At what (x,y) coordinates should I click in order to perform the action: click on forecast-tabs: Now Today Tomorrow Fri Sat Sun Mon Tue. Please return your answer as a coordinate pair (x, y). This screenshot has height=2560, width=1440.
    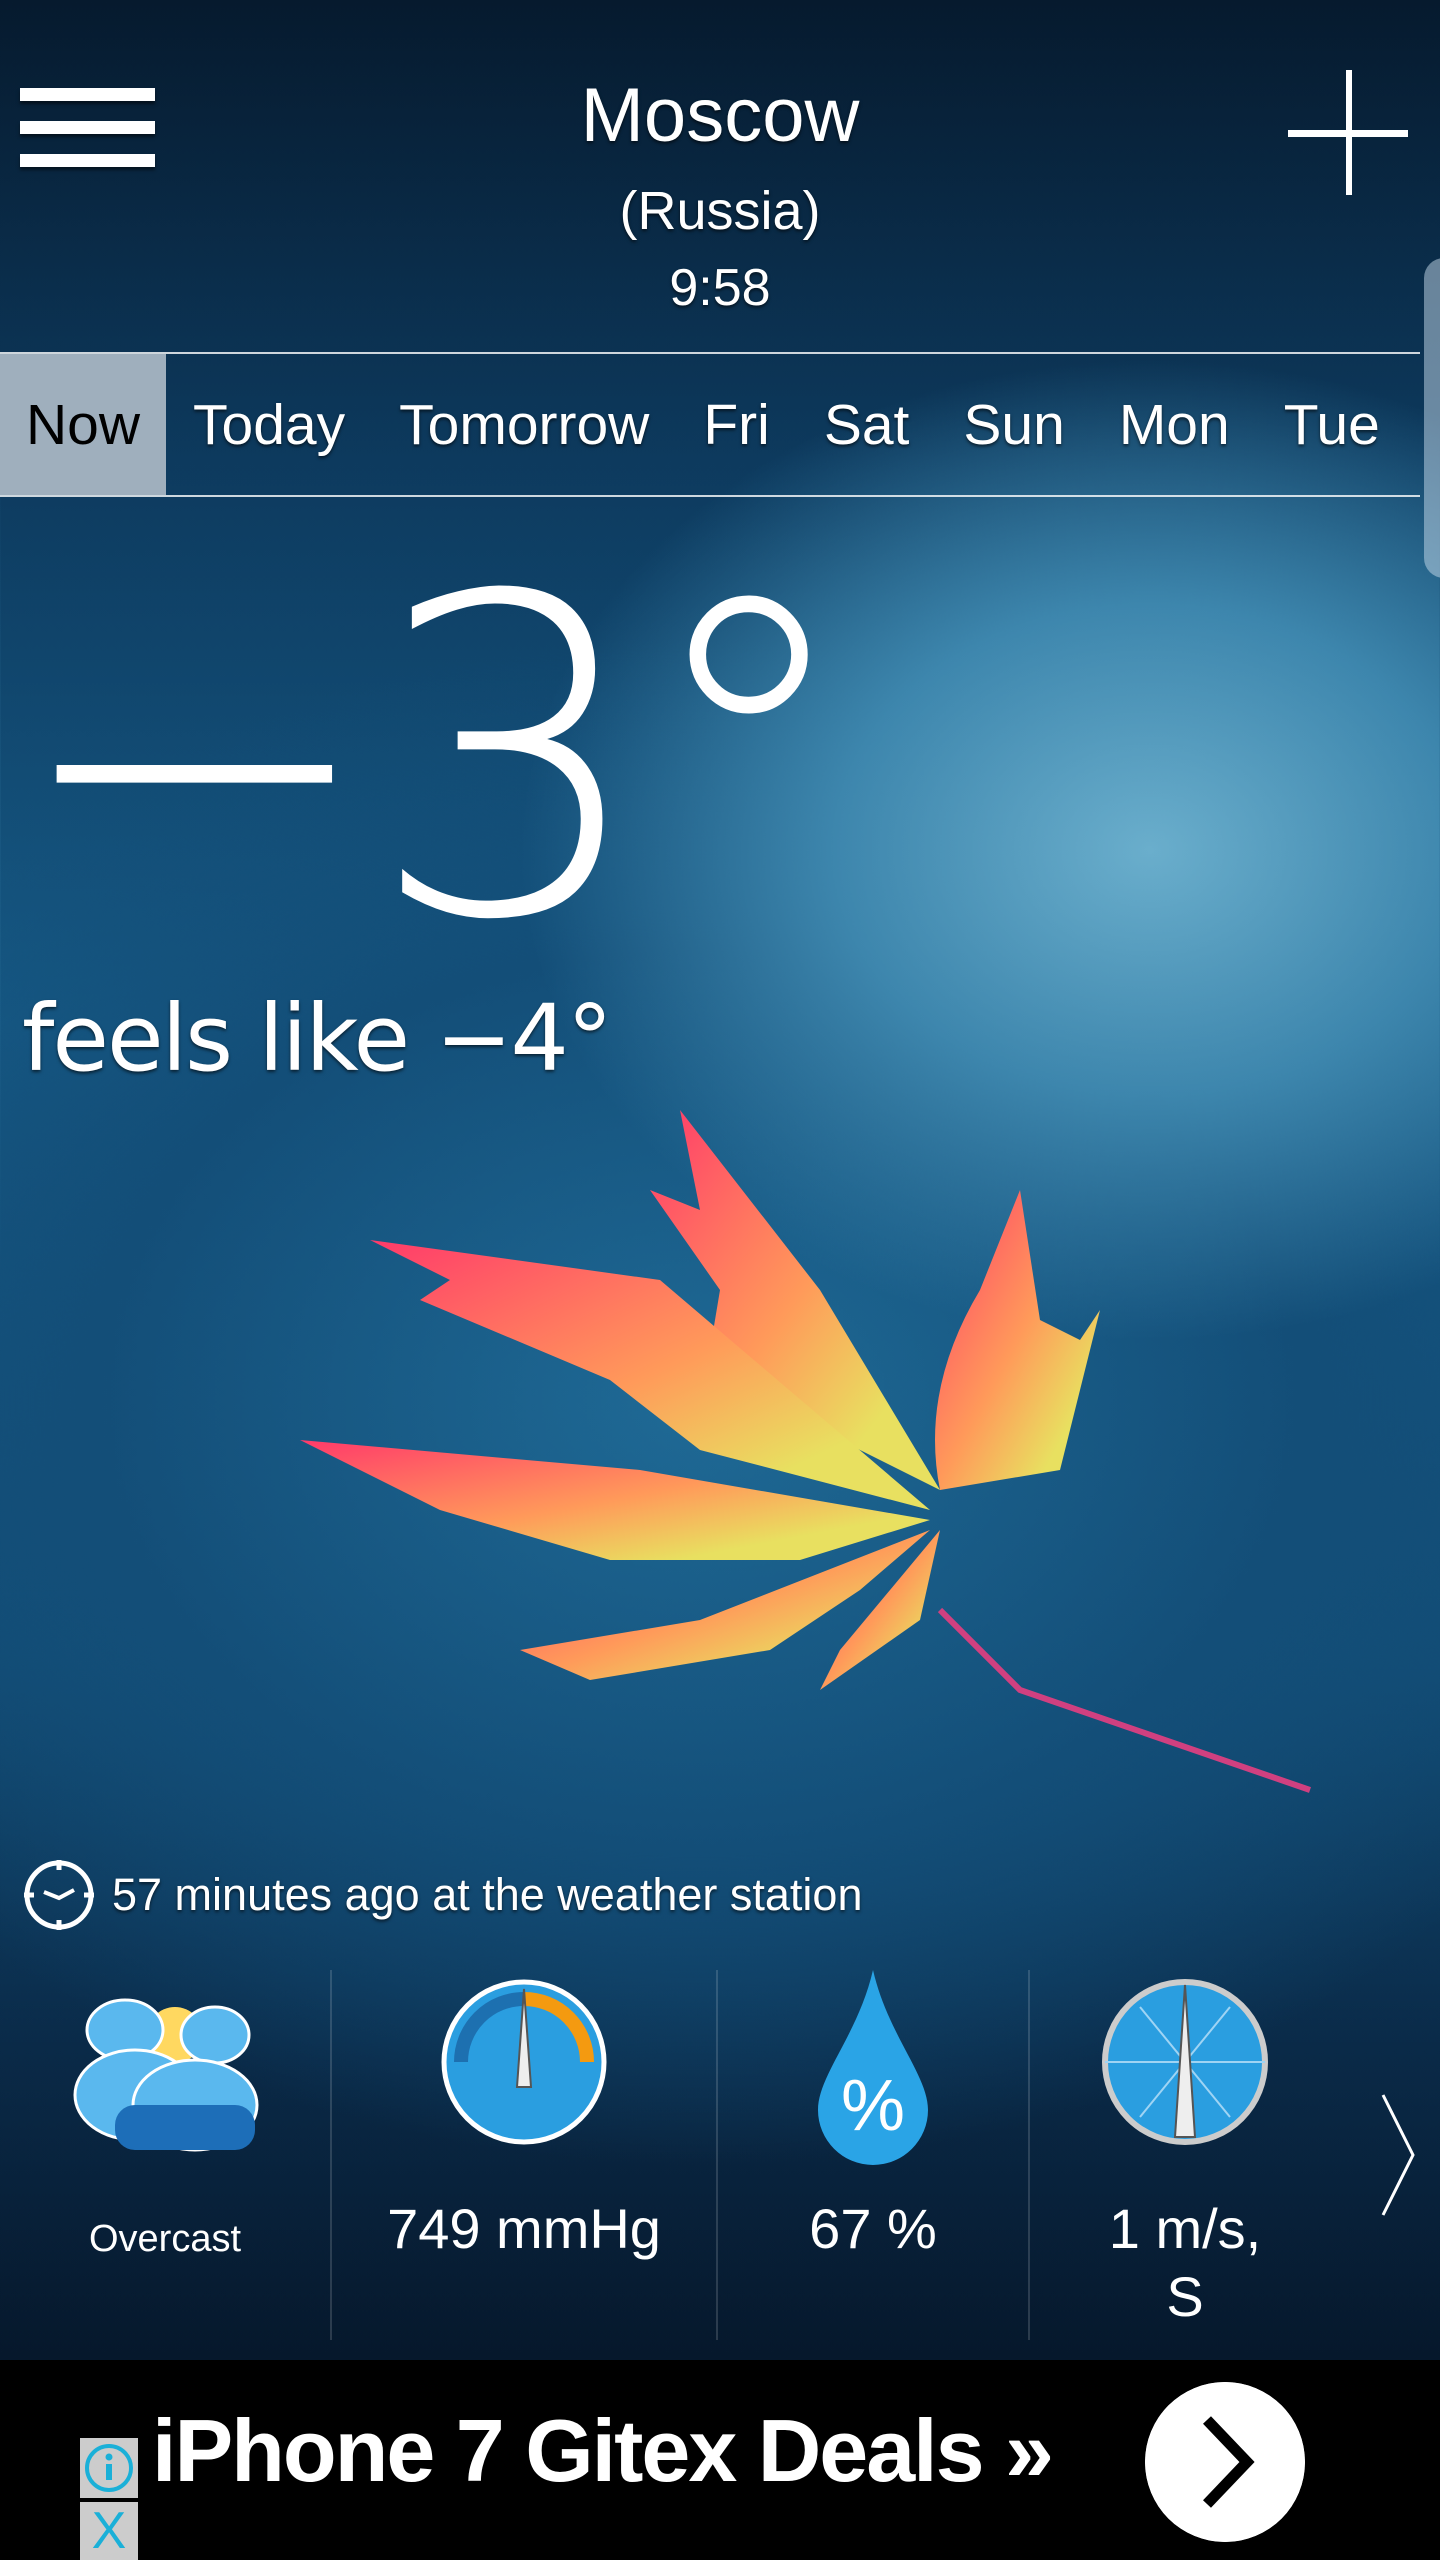
    Looking at the image, I should click on (710, 424).